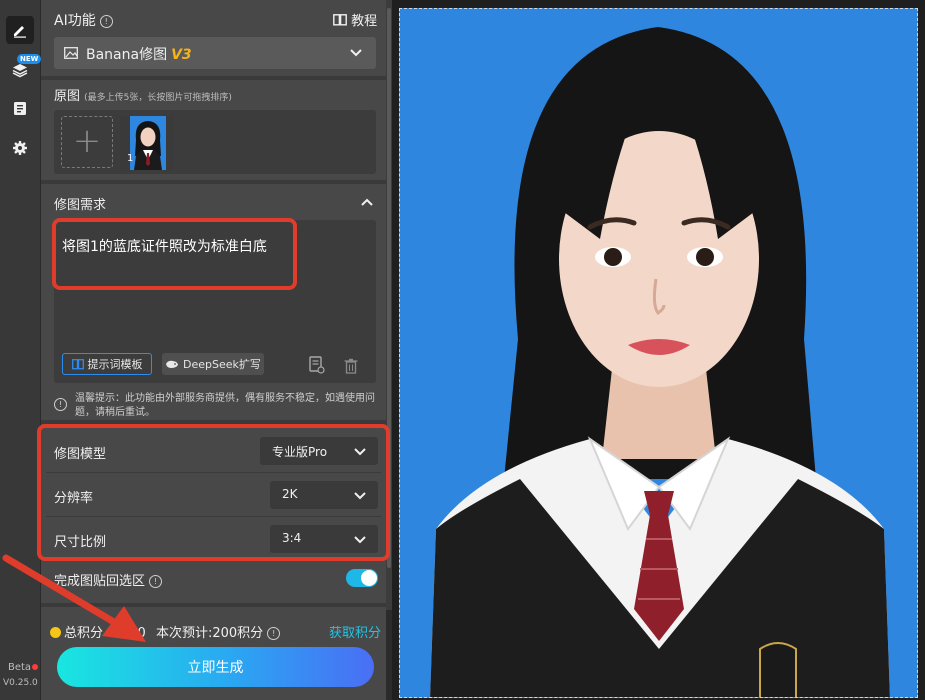 Image resolution: width=925 pixels, height=700 pixels. What do you see at coordinates (20, 683) in the screenshot?
I see `version-label: V0.25.0` at bounding box center [20, 683].